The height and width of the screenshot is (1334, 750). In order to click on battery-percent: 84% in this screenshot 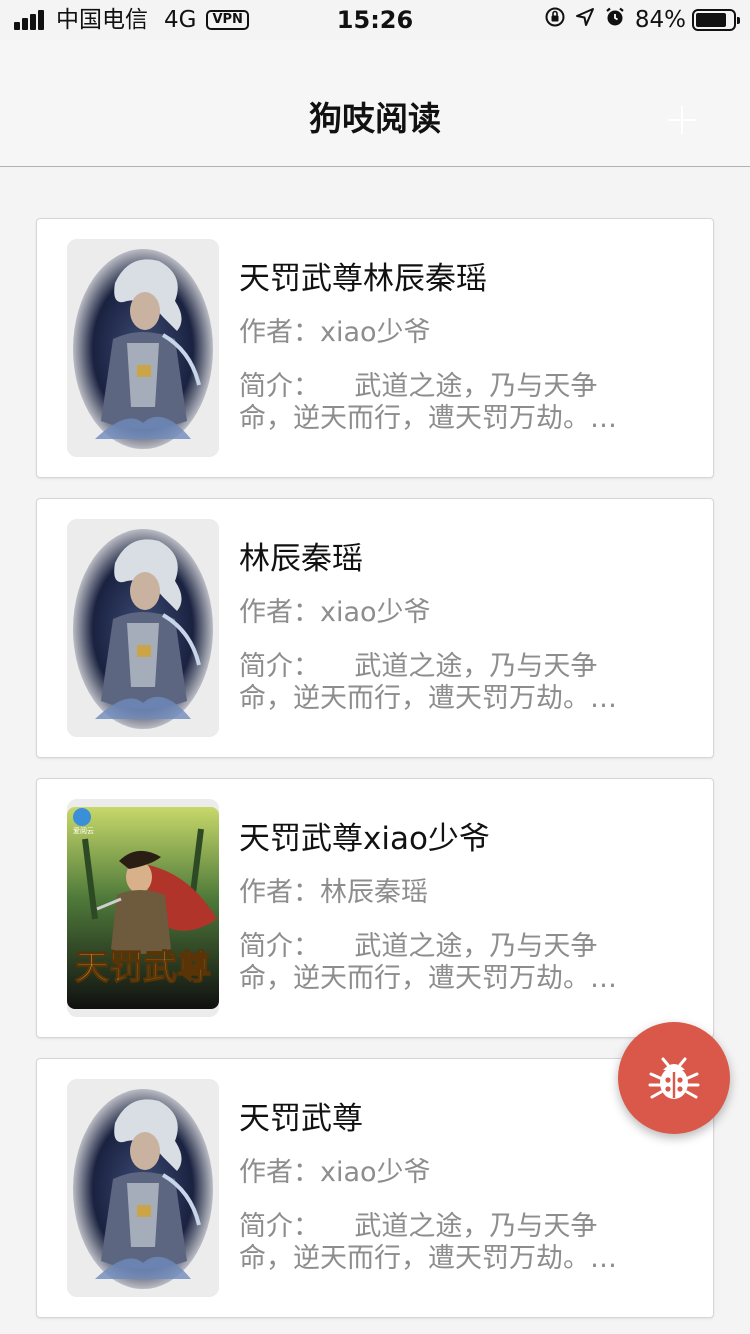, I will do `click(660, 20)`.